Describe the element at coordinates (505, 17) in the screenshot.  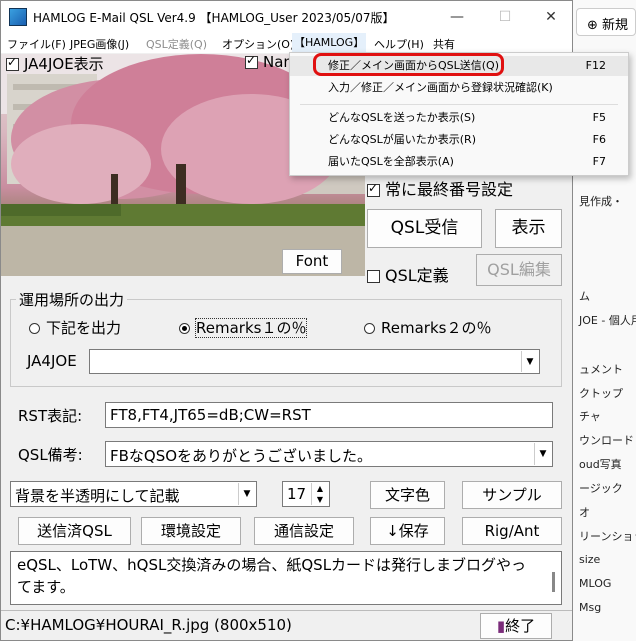
I see `maximize-button: ☐` at that location.